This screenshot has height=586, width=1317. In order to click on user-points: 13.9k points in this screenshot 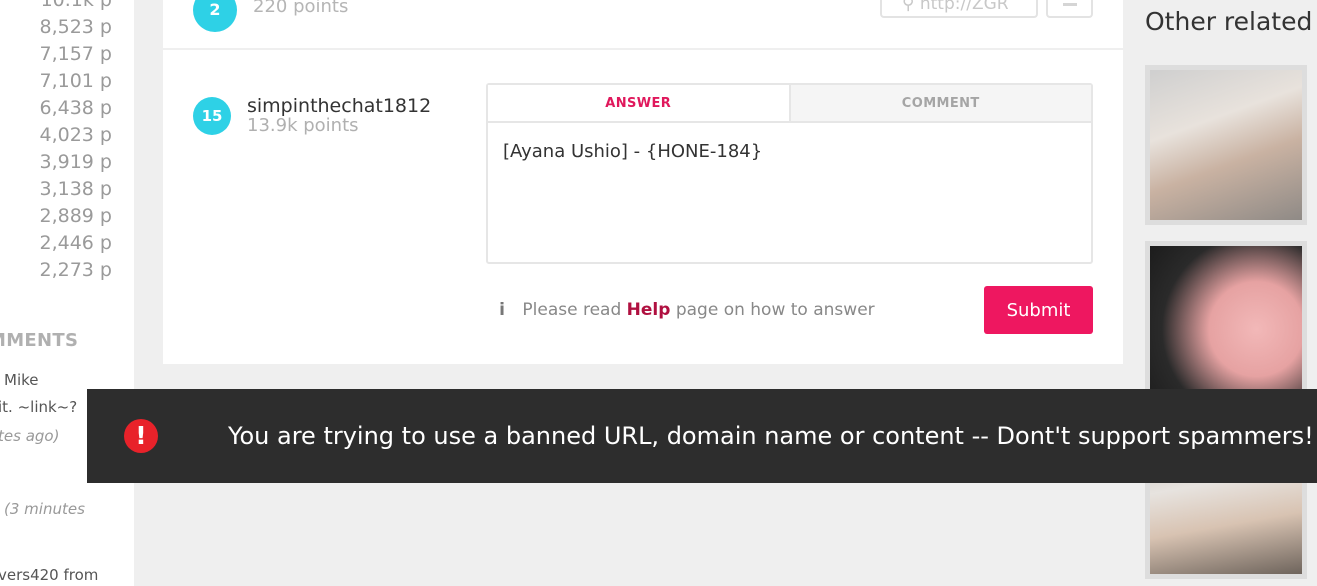, I will do `click(303, 125)`.